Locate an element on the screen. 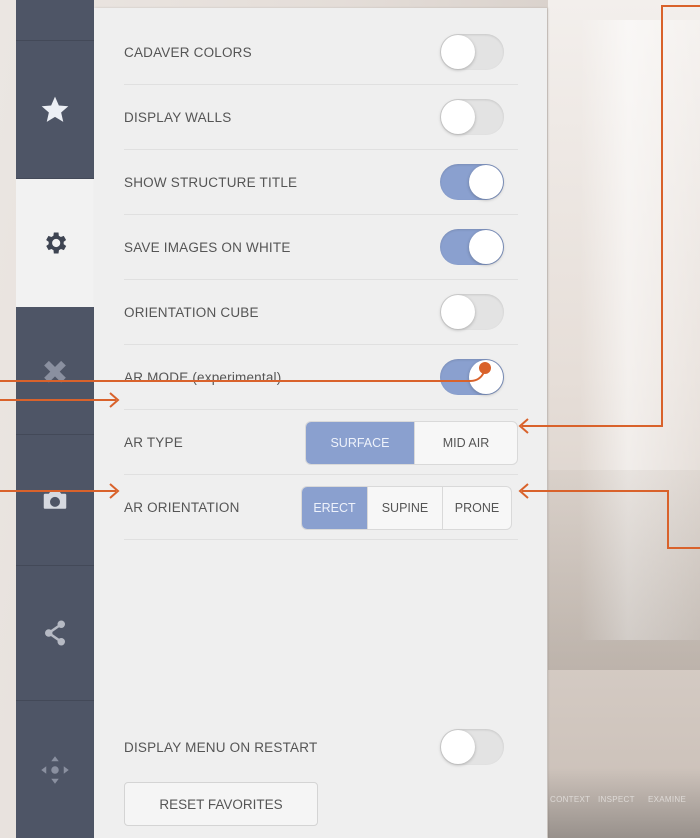  sidebar-item-move is located at coordinates (55, 769).